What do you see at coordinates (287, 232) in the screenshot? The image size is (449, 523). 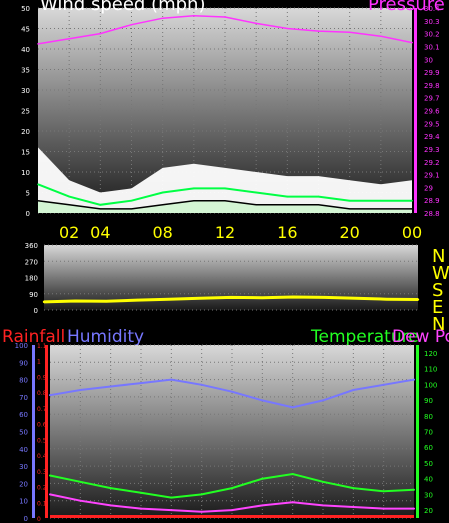 I see `time-label: 16` at bounding box center [287, 232].